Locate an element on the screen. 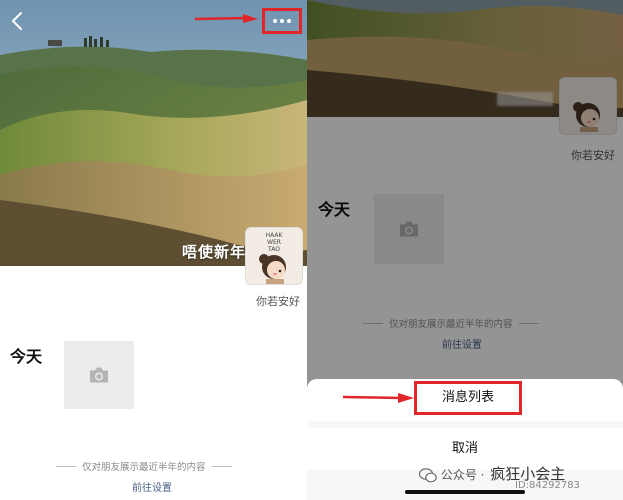 The height and width of the screenshot is (500, 623). avatar-text-2: WER is located at coordinates (274, 242).